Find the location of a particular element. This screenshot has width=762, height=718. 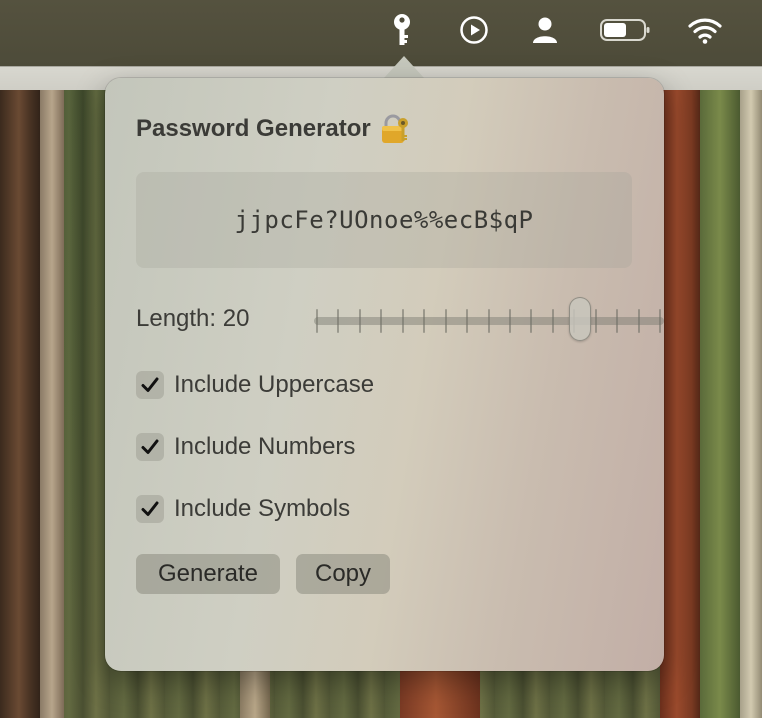

battery-icon is located at coordinates (625, 30).